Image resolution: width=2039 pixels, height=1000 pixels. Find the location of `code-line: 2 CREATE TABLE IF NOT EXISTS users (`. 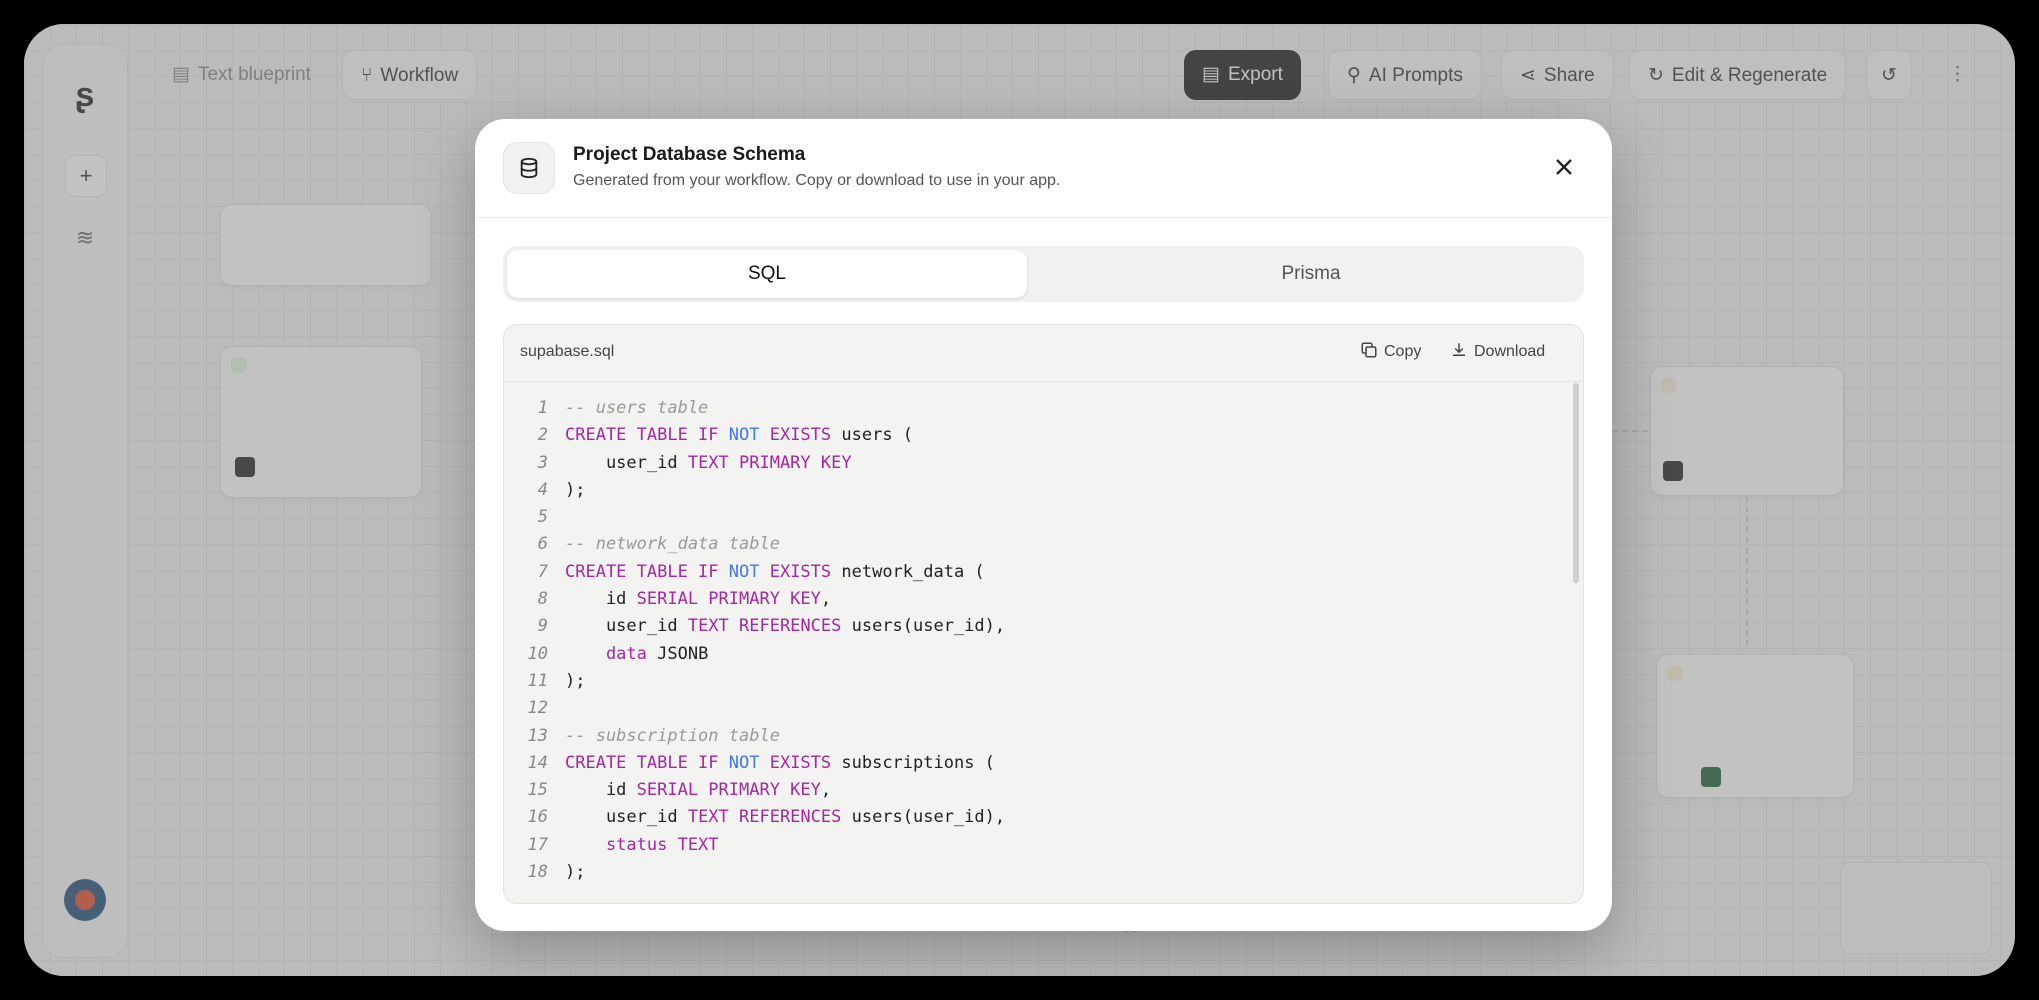

code-line: 2 CREATE TABLE IF NOT EXISTS users ( is located at coordinates (1043, 435).